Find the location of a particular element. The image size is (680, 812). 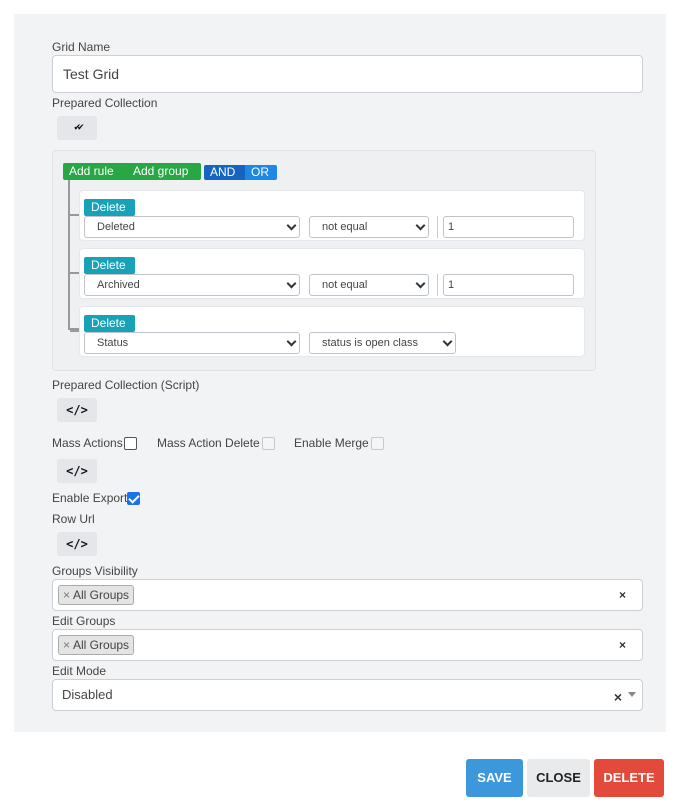

grid-name-label: Grid Name is located at coordinates (81, 47).